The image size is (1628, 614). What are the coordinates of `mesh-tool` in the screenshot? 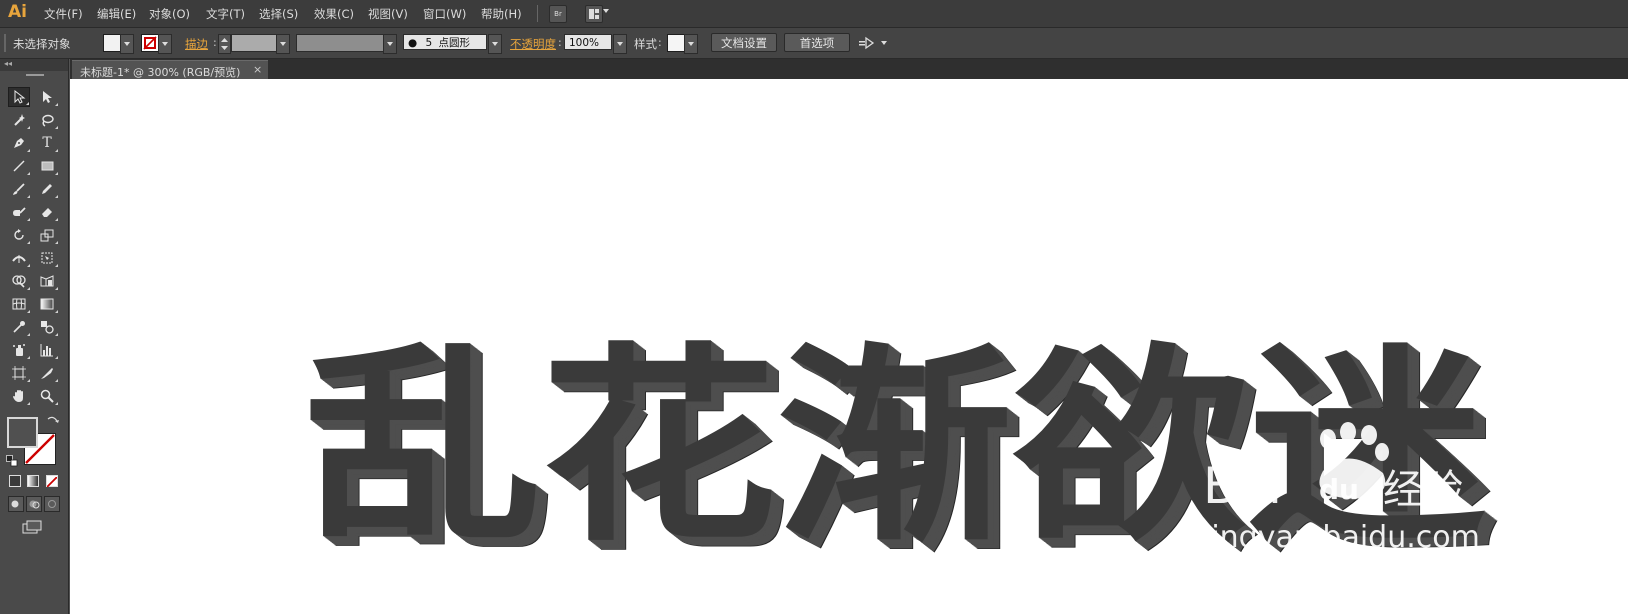 It's located at (19, 304).